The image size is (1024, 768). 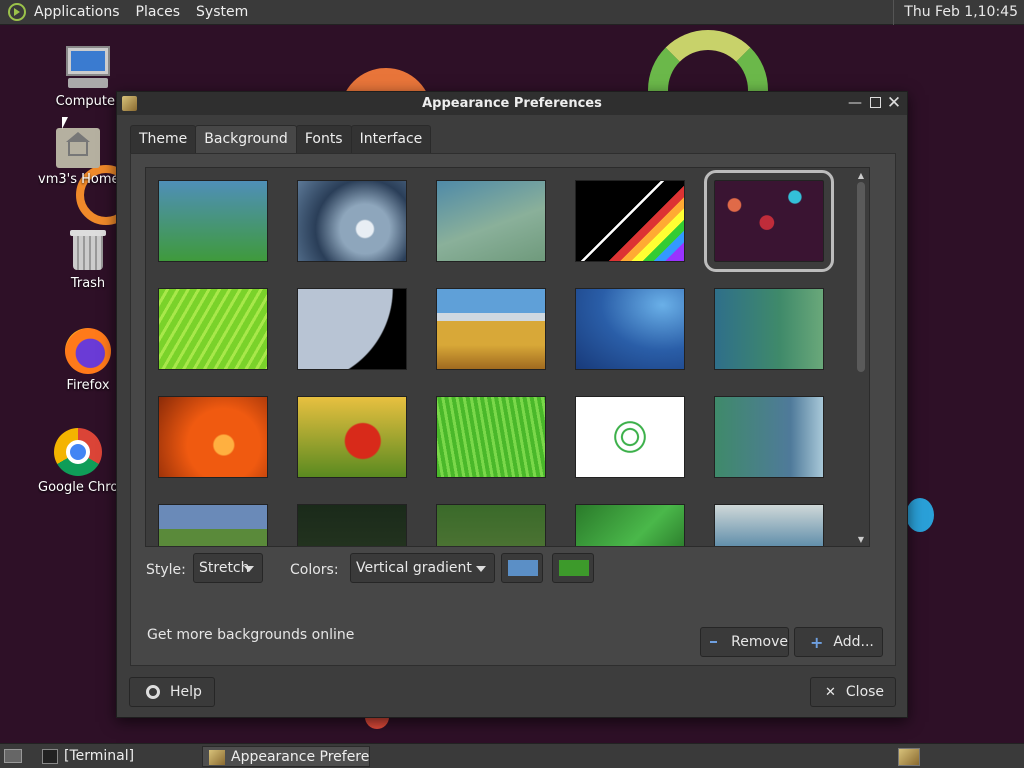 I want to click on close-label: Close, so click(x=865, y=692).